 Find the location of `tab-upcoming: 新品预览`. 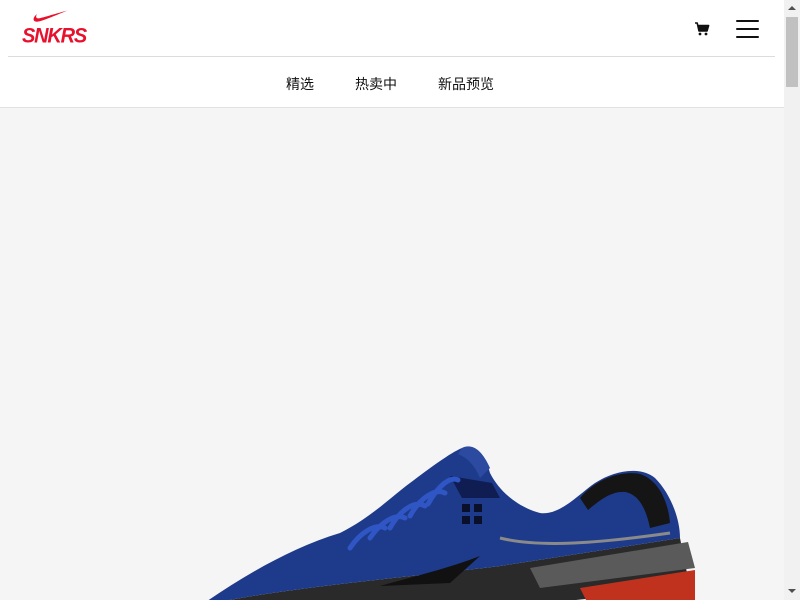

tab-upcoming: 新品预览 is located at coordinates (466, 84).